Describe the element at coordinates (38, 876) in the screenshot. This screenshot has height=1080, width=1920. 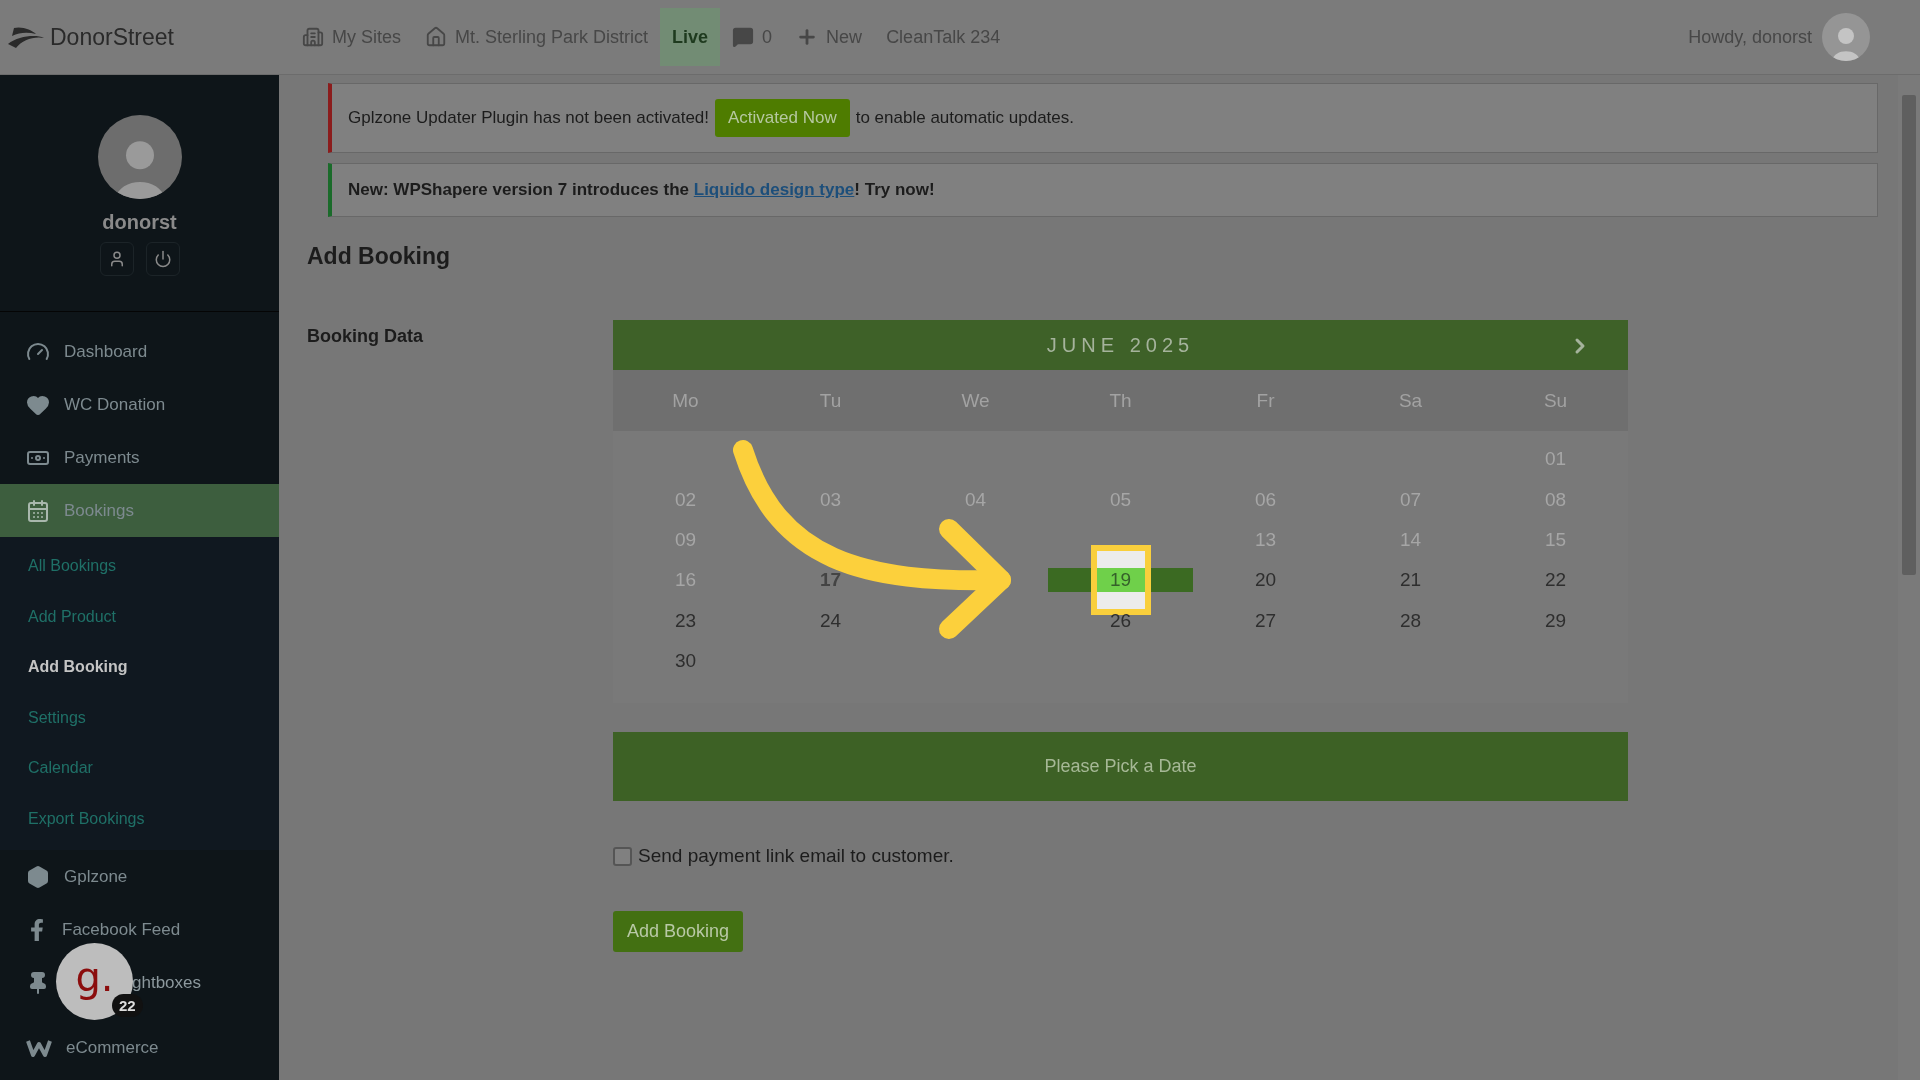
I see `hexagon-icon` at that location.